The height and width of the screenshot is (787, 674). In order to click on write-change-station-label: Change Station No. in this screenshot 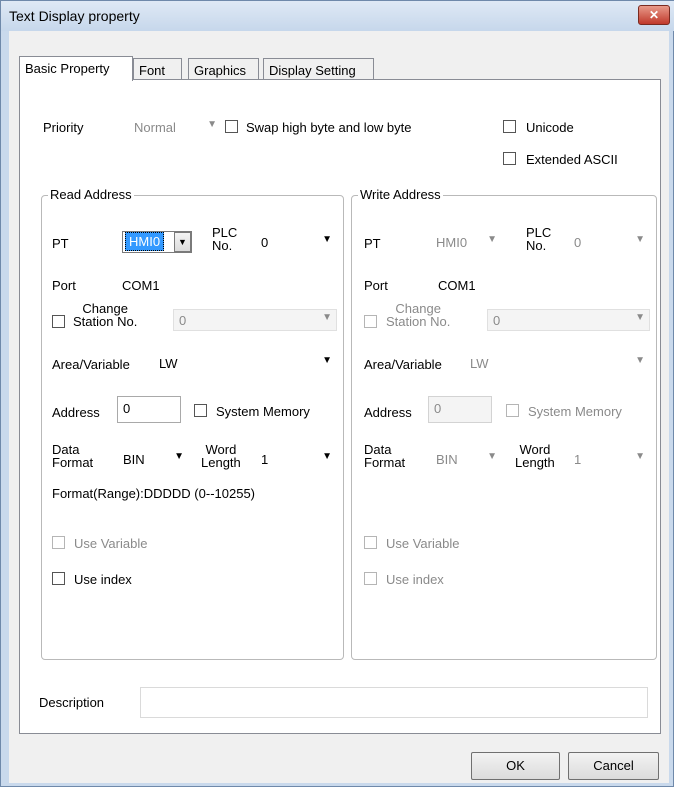, I will do `click(418, 315)`.